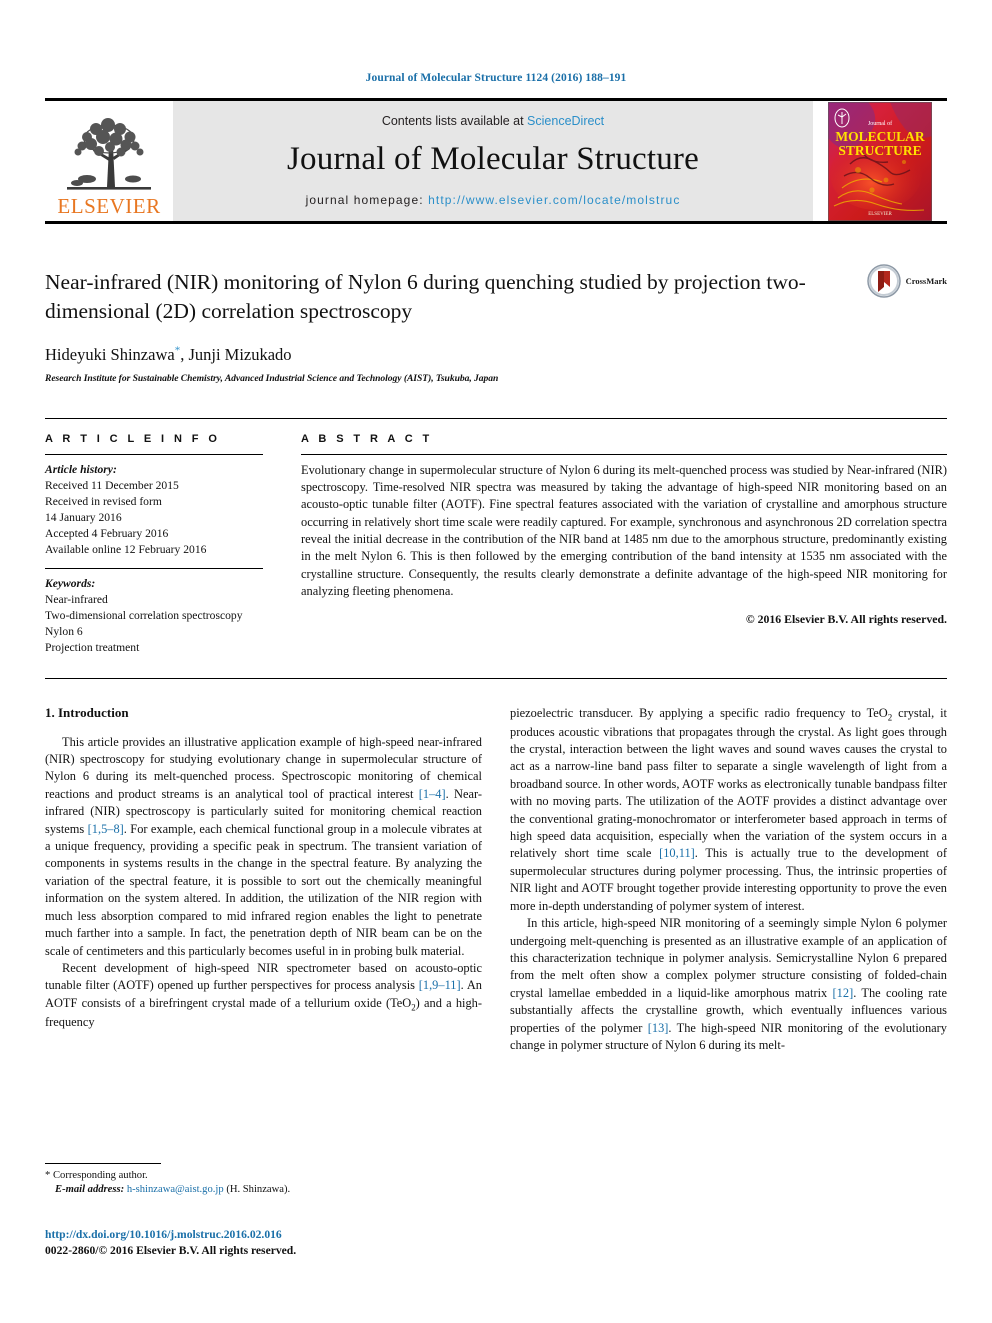 The width and height of the screenshot is (992, 1323). Describe the element at coordinates (109, 206) in the screenshot. I see `elsevier-wordmark: ELSEVIER` at that location.